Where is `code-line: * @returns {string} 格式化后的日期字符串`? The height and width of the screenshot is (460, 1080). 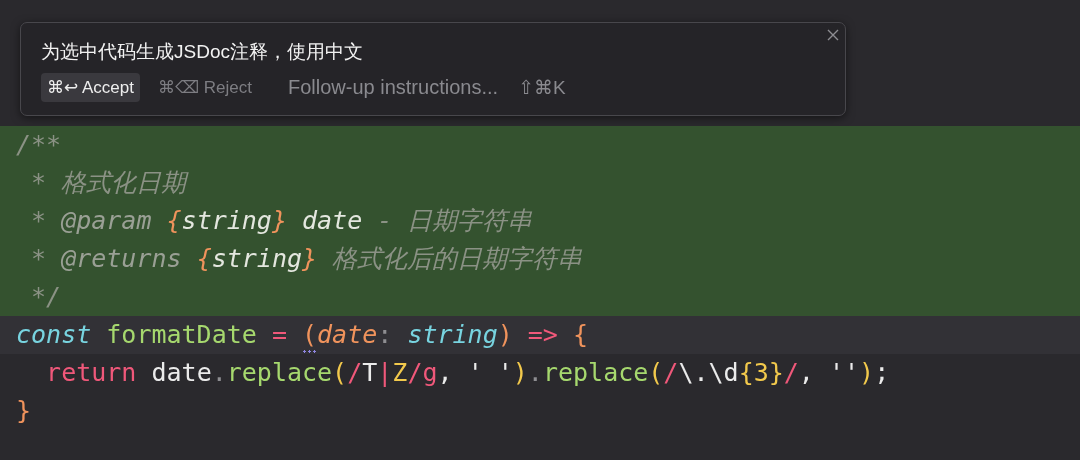 code-line: * @returns {string} 格式化后的日期字符串 is located at coordinates (306, 258).